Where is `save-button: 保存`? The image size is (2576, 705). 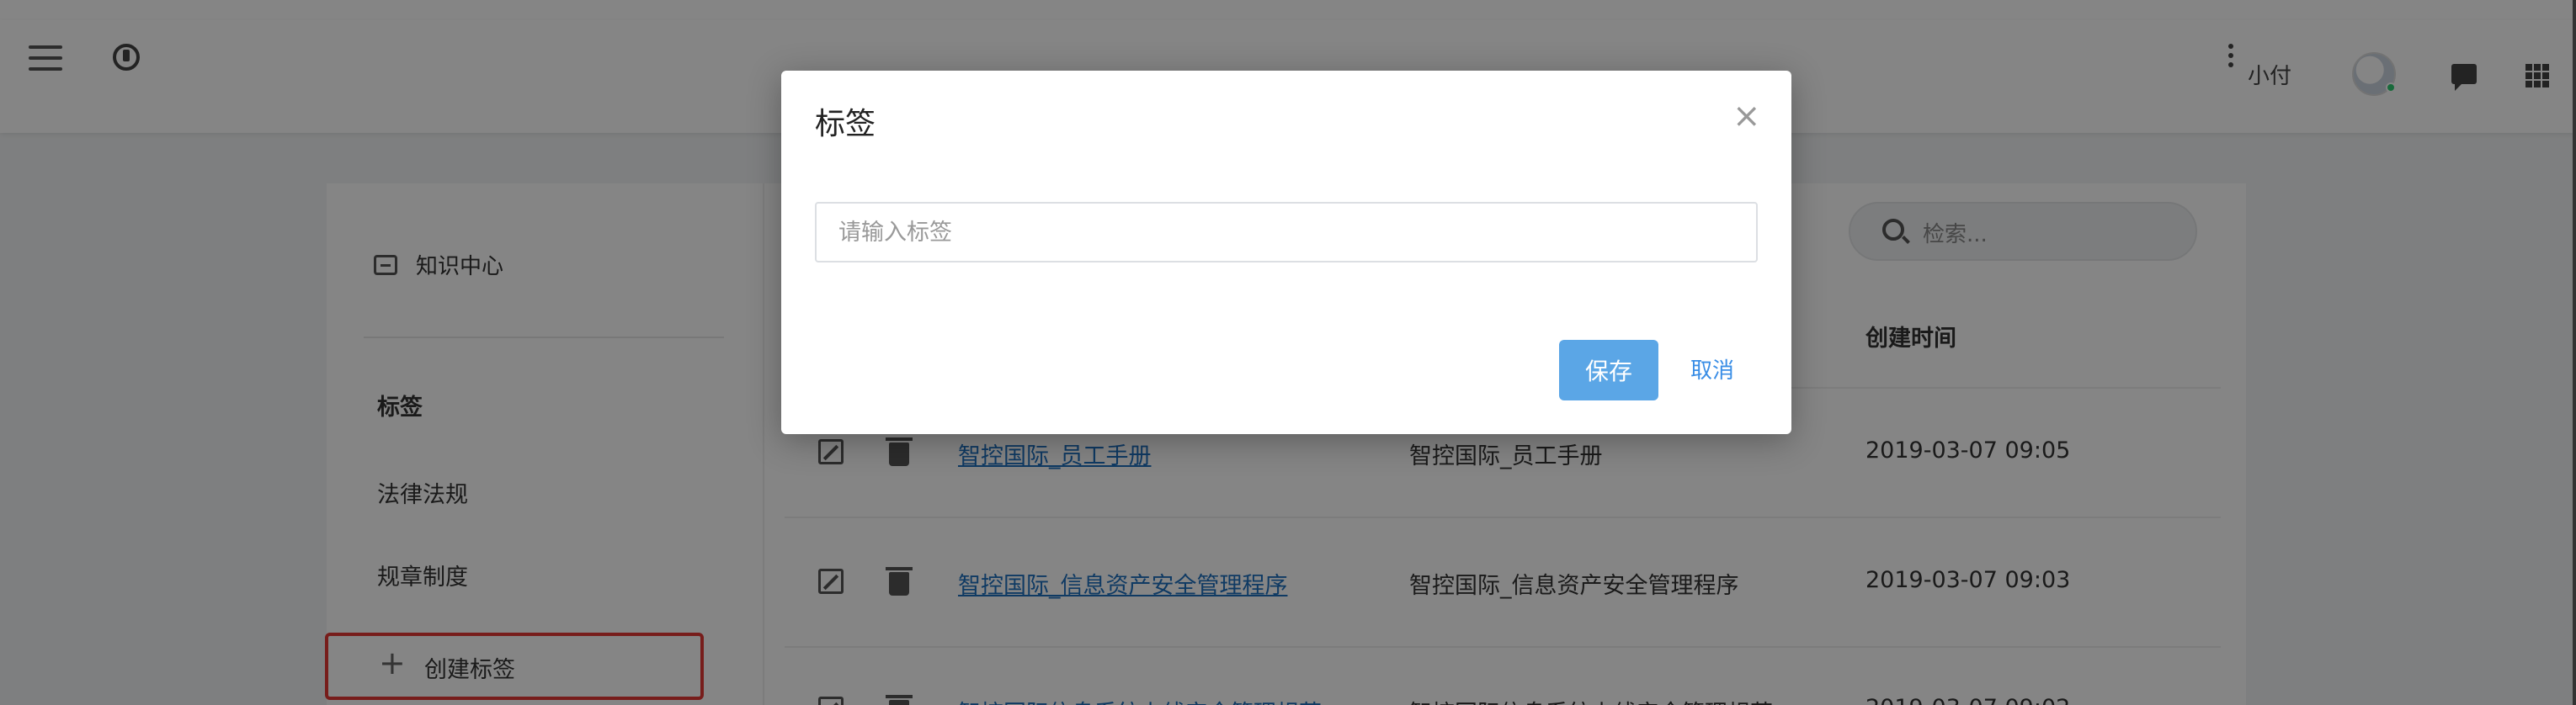 save-button: 保存 is located at coordinates (1608, 370).